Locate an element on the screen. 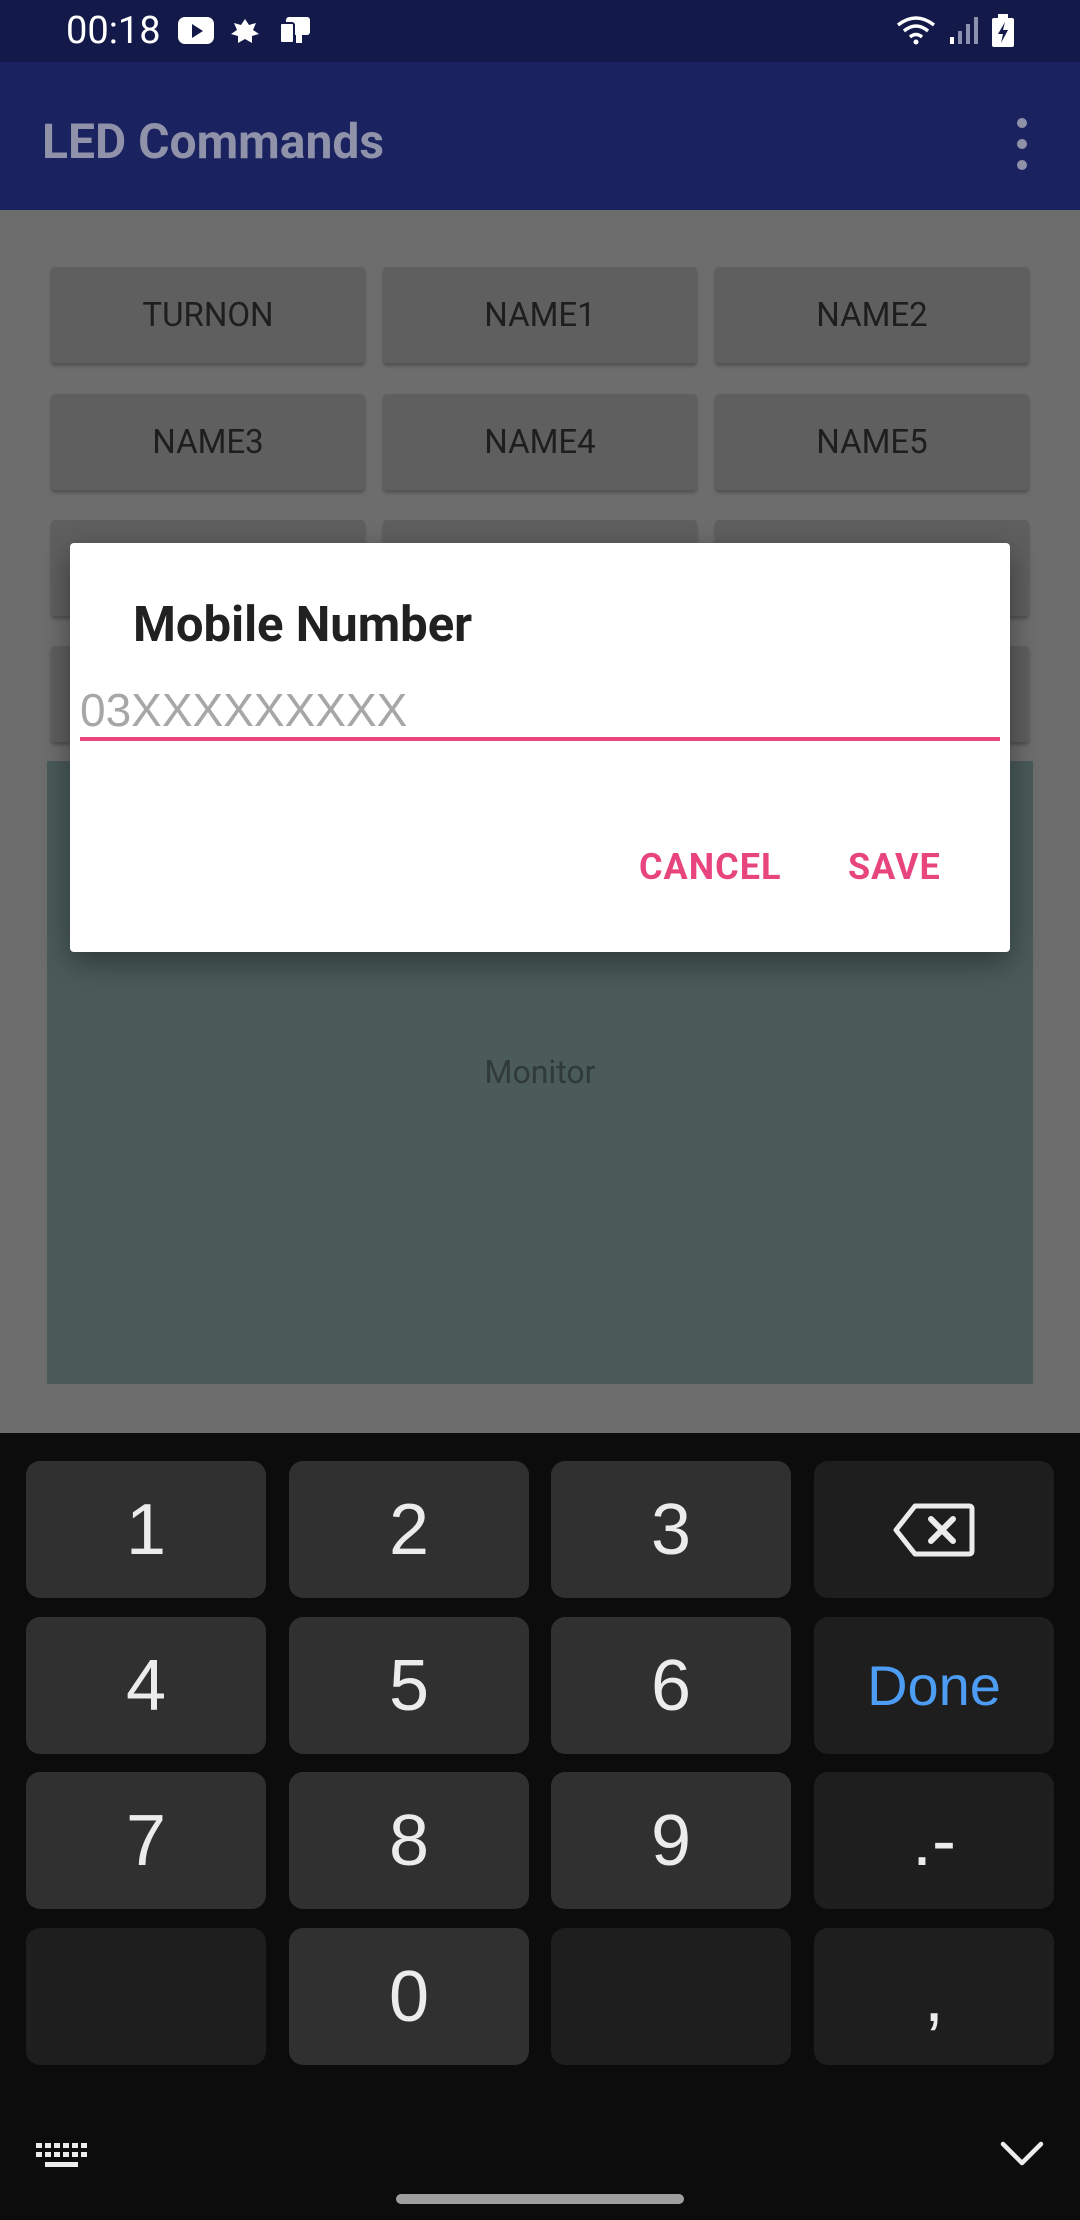  keyboard-icon is located at coordinates (61, 2156).